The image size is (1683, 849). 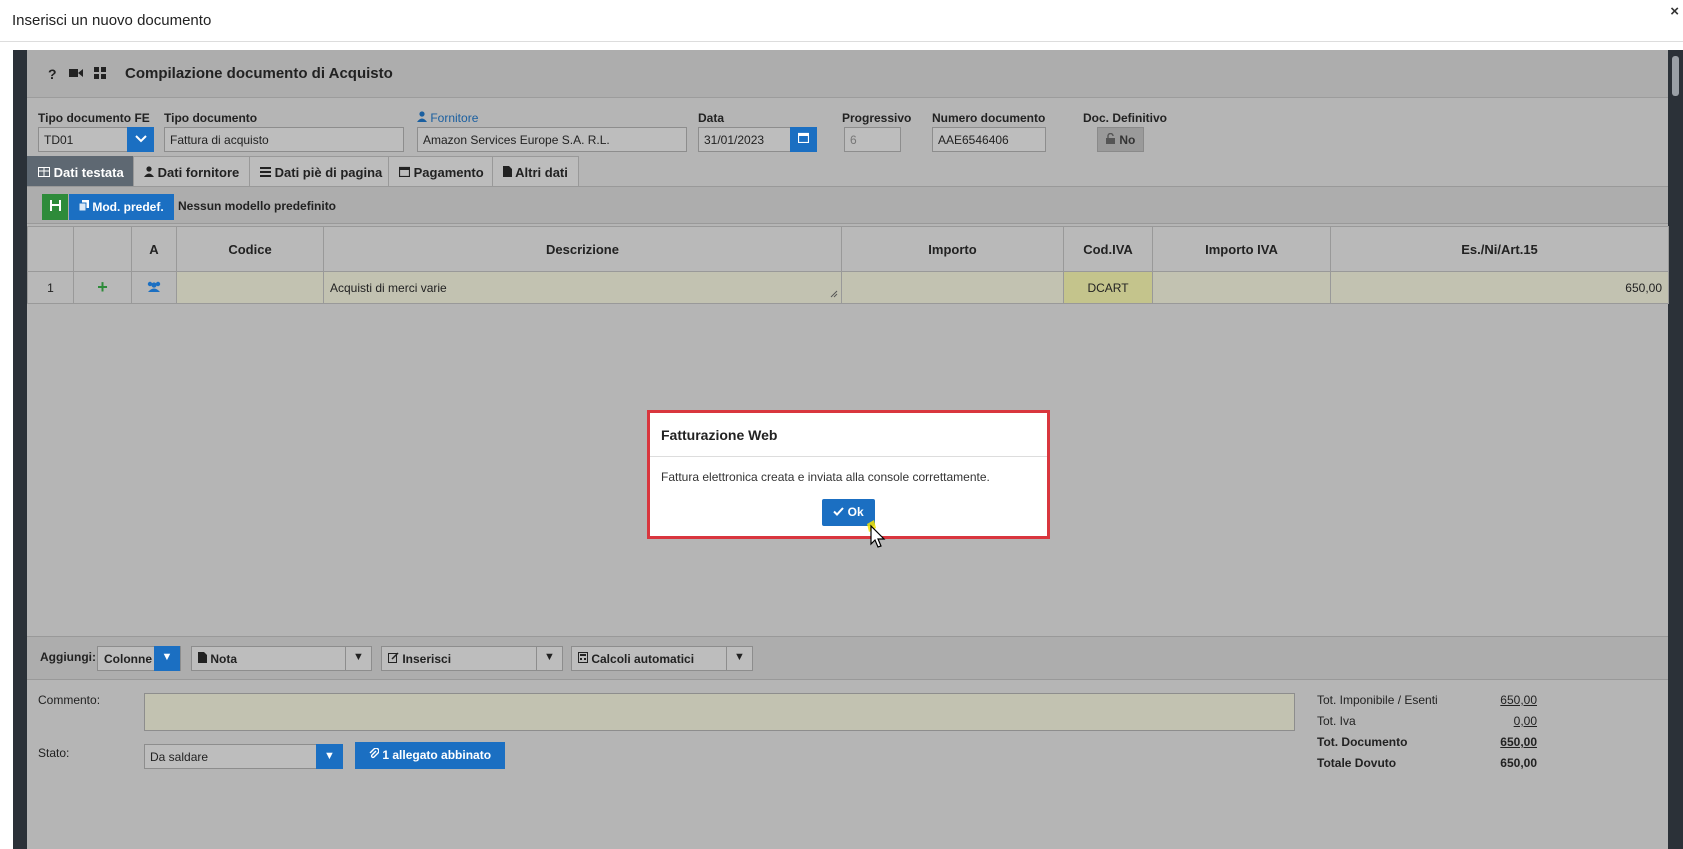 What do you see at coordinates (1108, 249) in the screenshot?
I see `col-header-cod-iva: Cod.IVA` at bounding box center [1108, 249].